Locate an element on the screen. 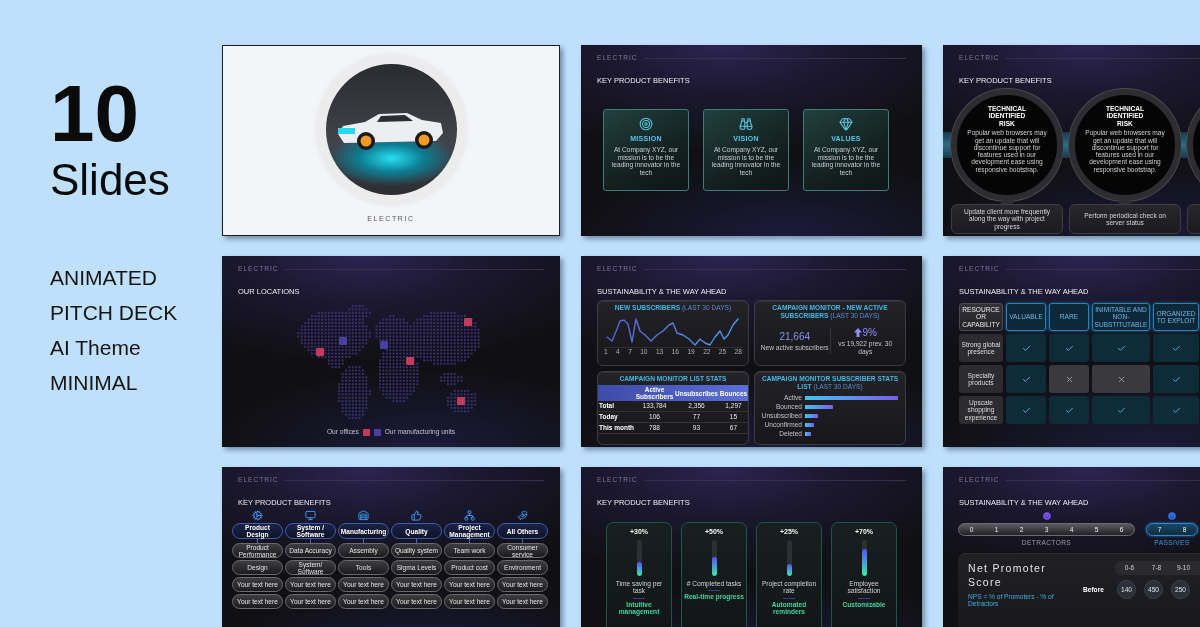 The width and height of the screenshot is (1200, 627). feature-label: ANIMATED is located at coordinates (103, 278).